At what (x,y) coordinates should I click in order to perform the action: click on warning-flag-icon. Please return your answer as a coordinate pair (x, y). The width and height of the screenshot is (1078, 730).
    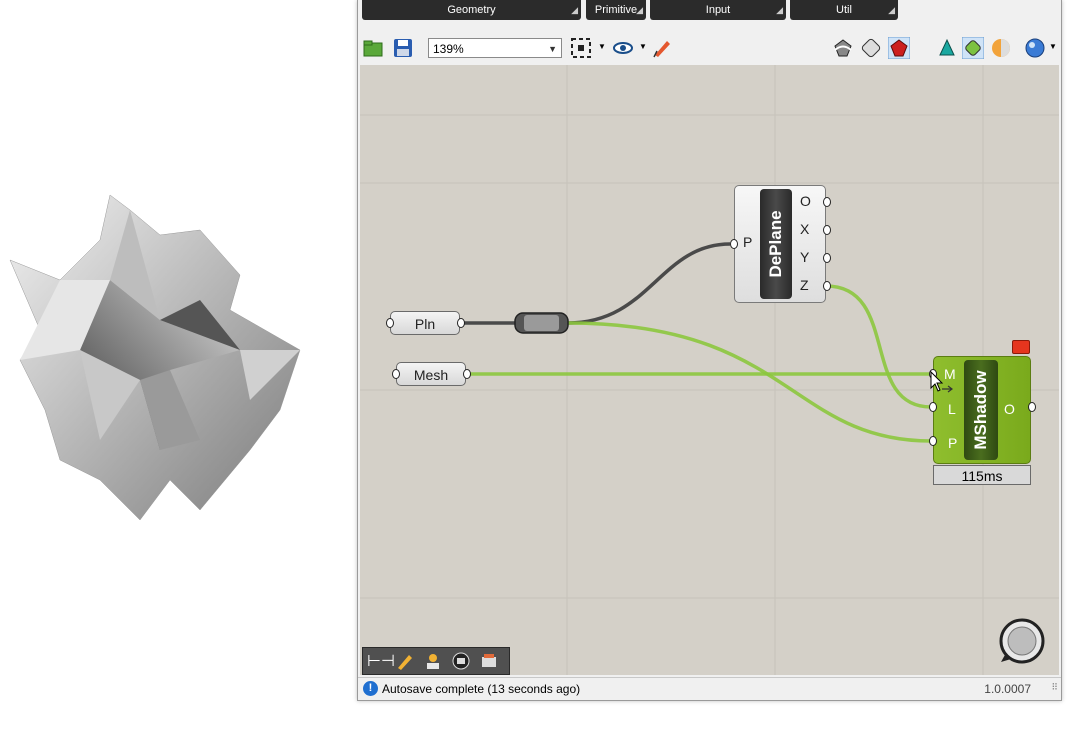
    Looking at the image, I should click on (1021, 347).